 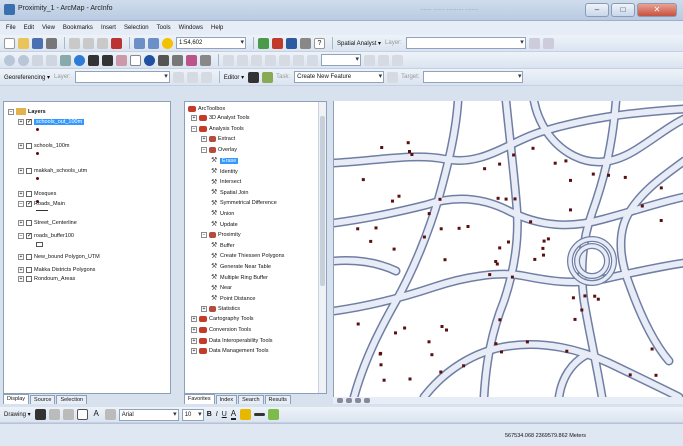 What do you see at coordinates (51, 60) in the screenshot?
I see `fixed-zoom-out-icon` at bounding box center [51, 60].